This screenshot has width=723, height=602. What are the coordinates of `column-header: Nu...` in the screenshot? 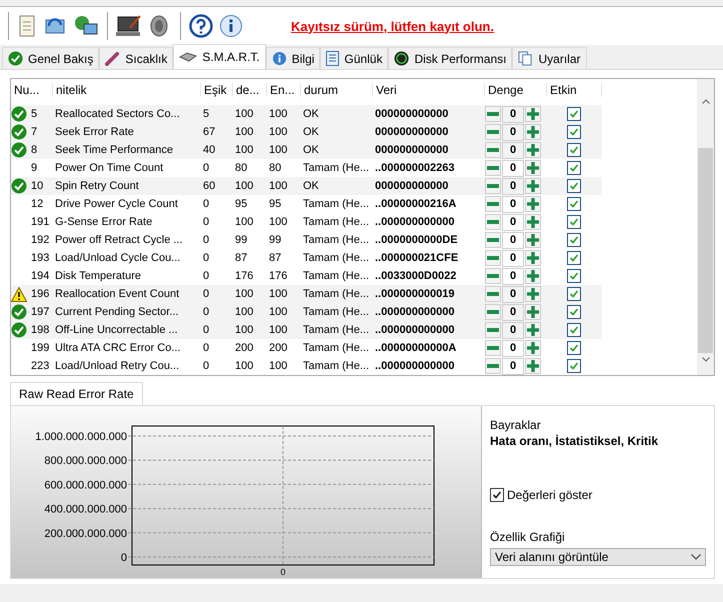 It's located at (32, 89).